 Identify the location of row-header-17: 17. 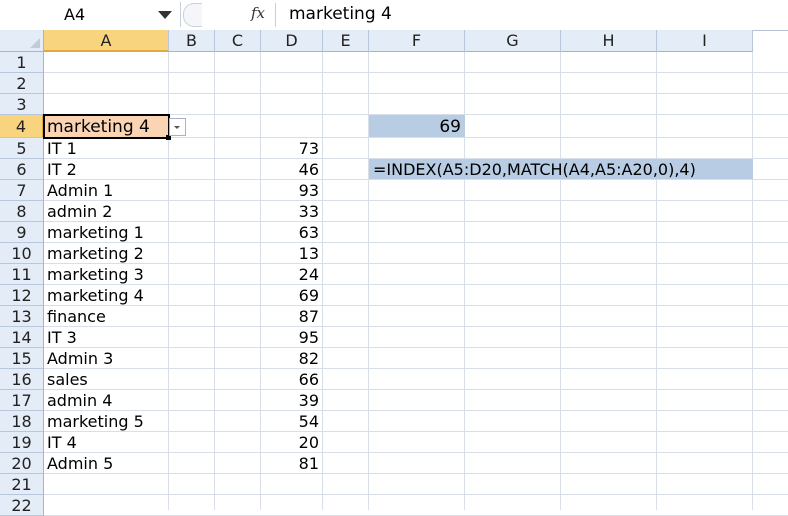
(22, 400).